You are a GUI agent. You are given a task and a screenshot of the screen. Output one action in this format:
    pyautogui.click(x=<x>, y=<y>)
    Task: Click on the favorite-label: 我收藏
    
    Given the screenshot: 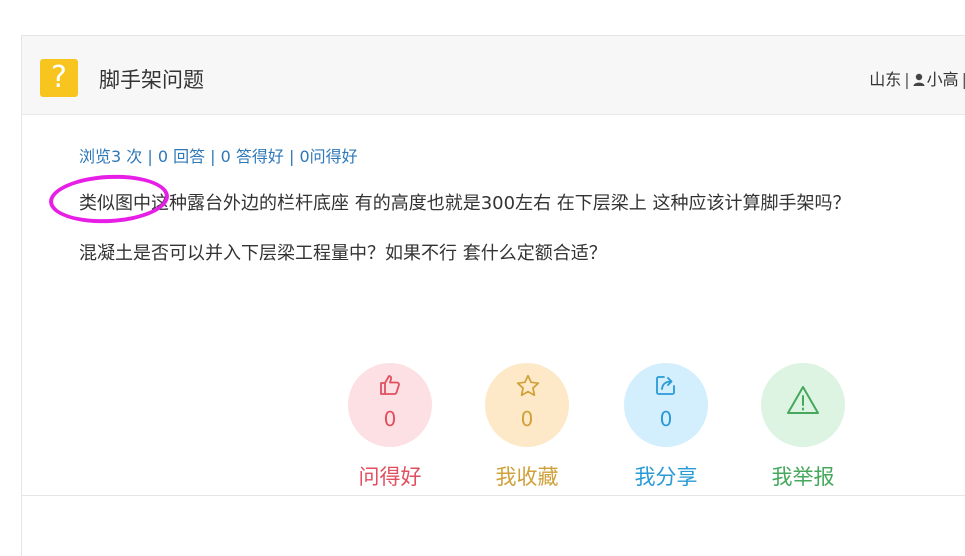 What is the action you would take?
    pyautogui.click(x=527, y=477)
    